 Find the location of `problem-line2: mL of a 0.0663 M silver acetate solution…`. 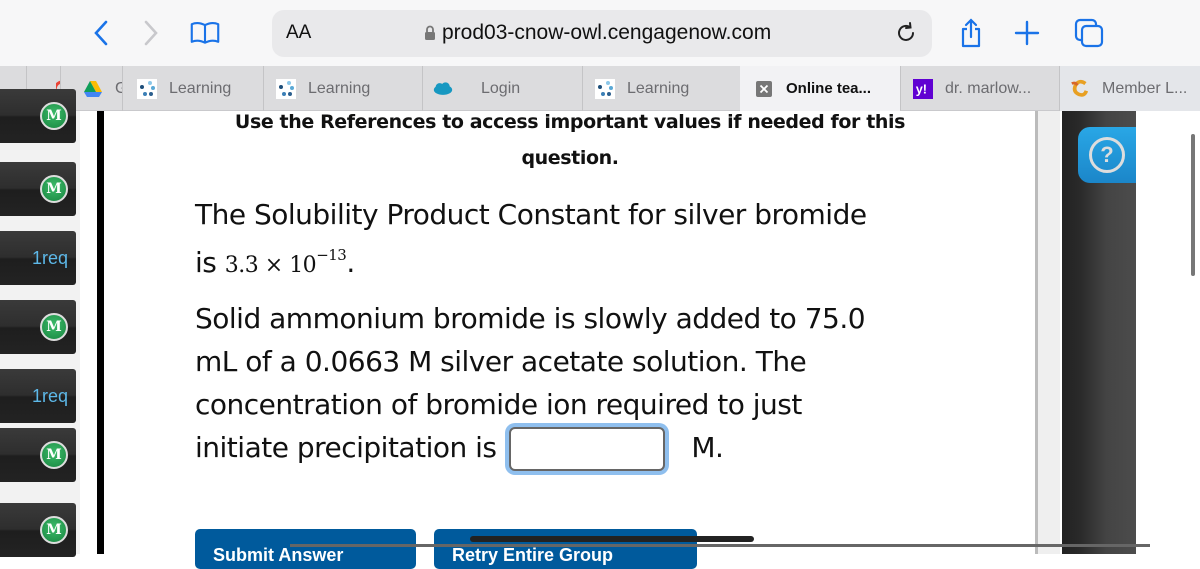

problem-line2: mL of a 0.0663 M silver acetate solution… is located at coordinates (501, 361).